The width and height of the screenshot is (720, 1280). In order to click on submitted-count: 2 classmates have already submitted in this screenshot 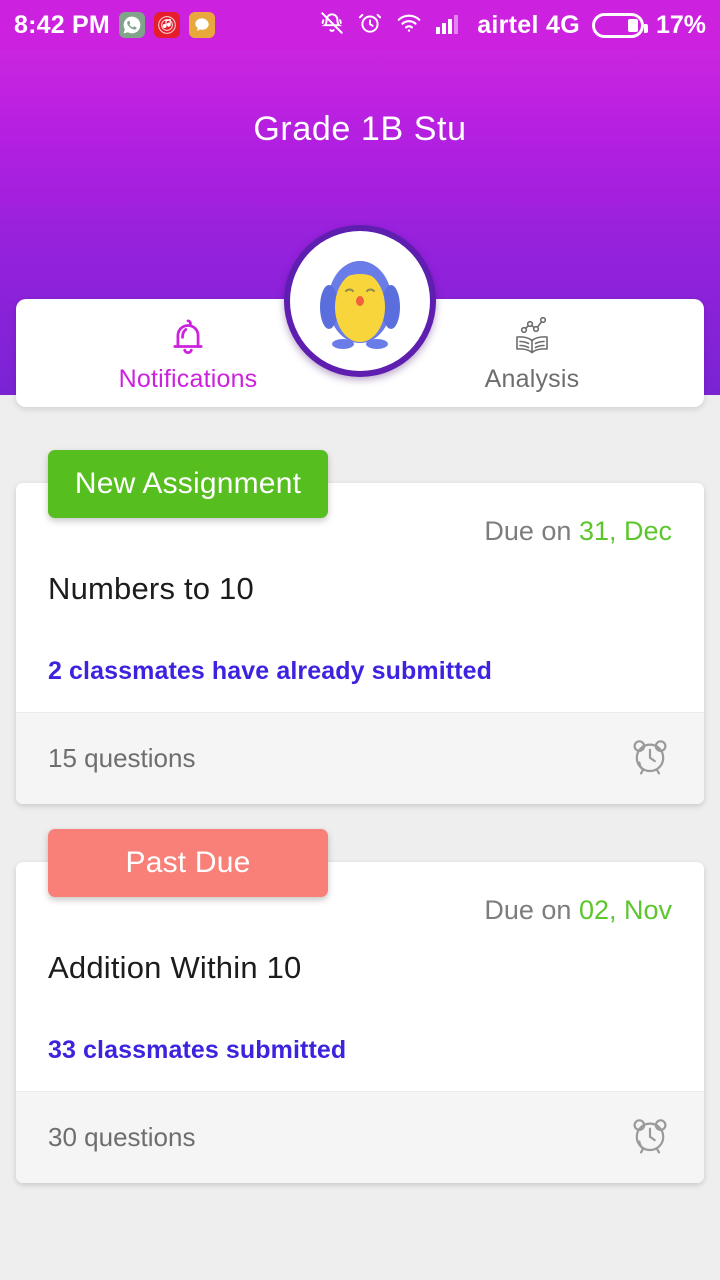, I will do `click(270, 671)`.